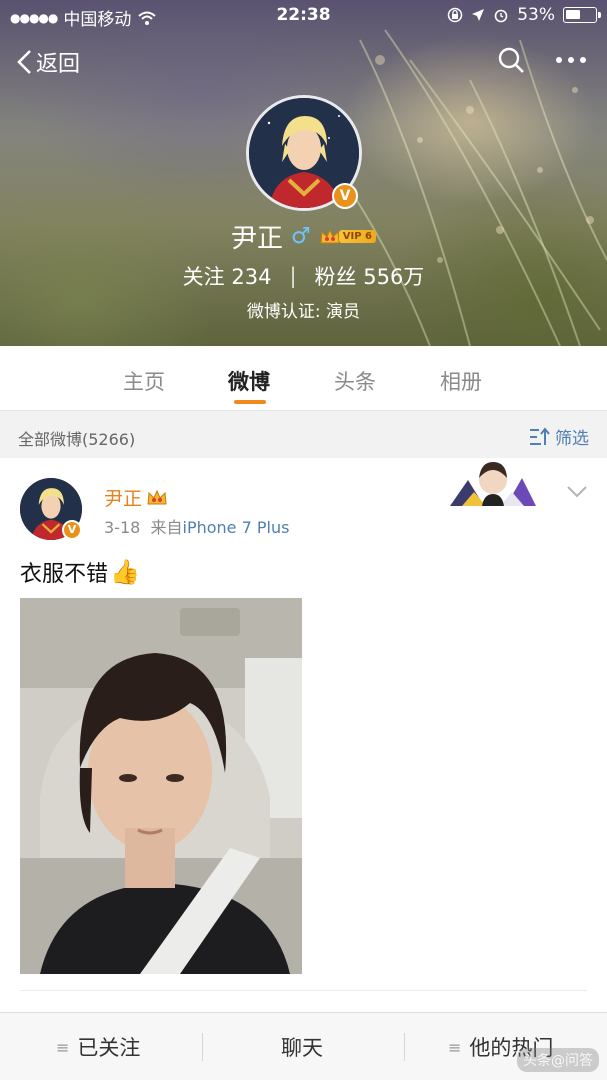 The height and width of the screenshot is (1080, 607). I want to click on post-text: 衣服不错 👍, so click(80, 572).